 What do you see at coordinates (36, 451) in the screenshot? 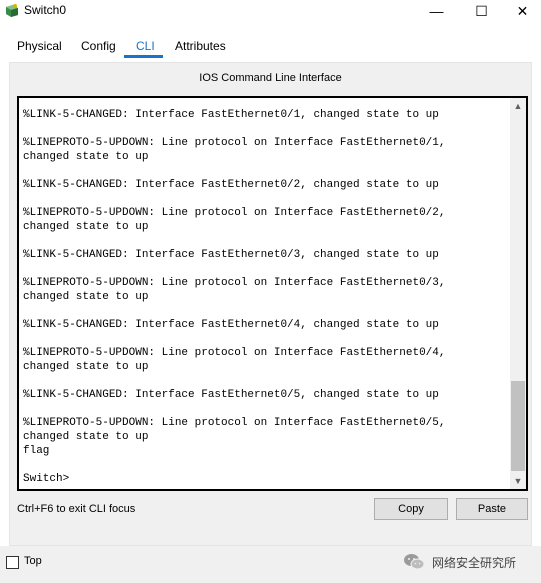
I see `cli-line: flag` at bounding box center [36, 451].